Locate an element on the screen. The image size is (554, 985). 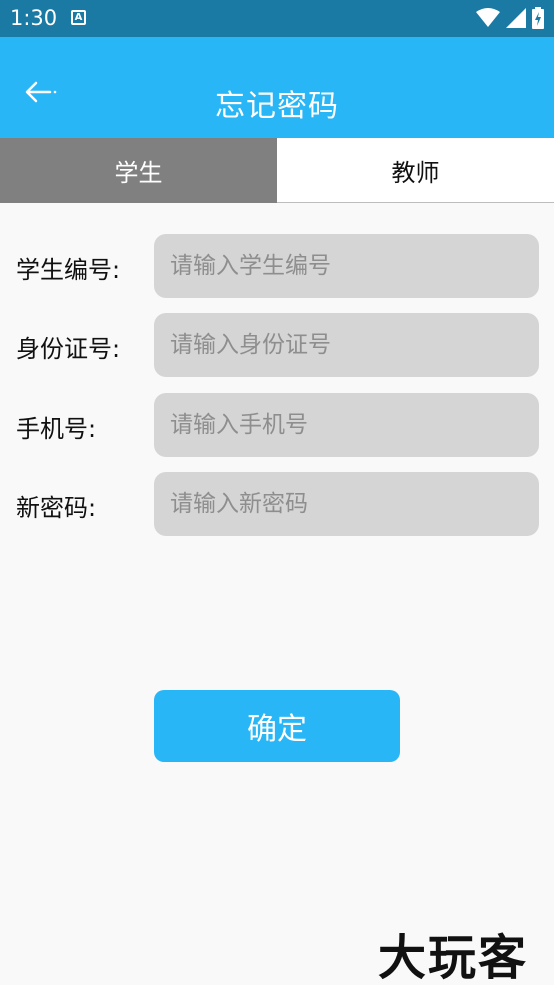
status-icons is located at coordinates (510, 18).